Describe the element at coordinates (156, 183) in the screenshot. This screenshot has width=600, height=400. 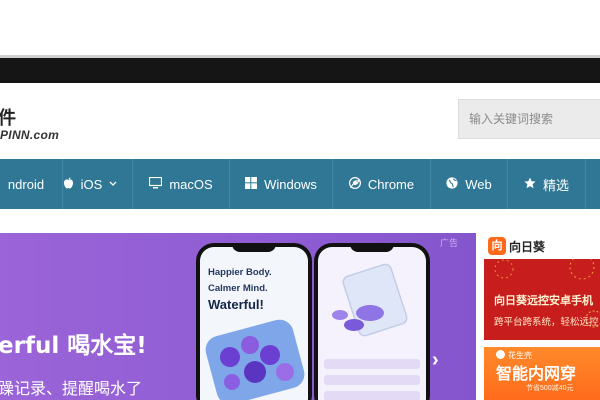
I see `monitor-icon` at that location.